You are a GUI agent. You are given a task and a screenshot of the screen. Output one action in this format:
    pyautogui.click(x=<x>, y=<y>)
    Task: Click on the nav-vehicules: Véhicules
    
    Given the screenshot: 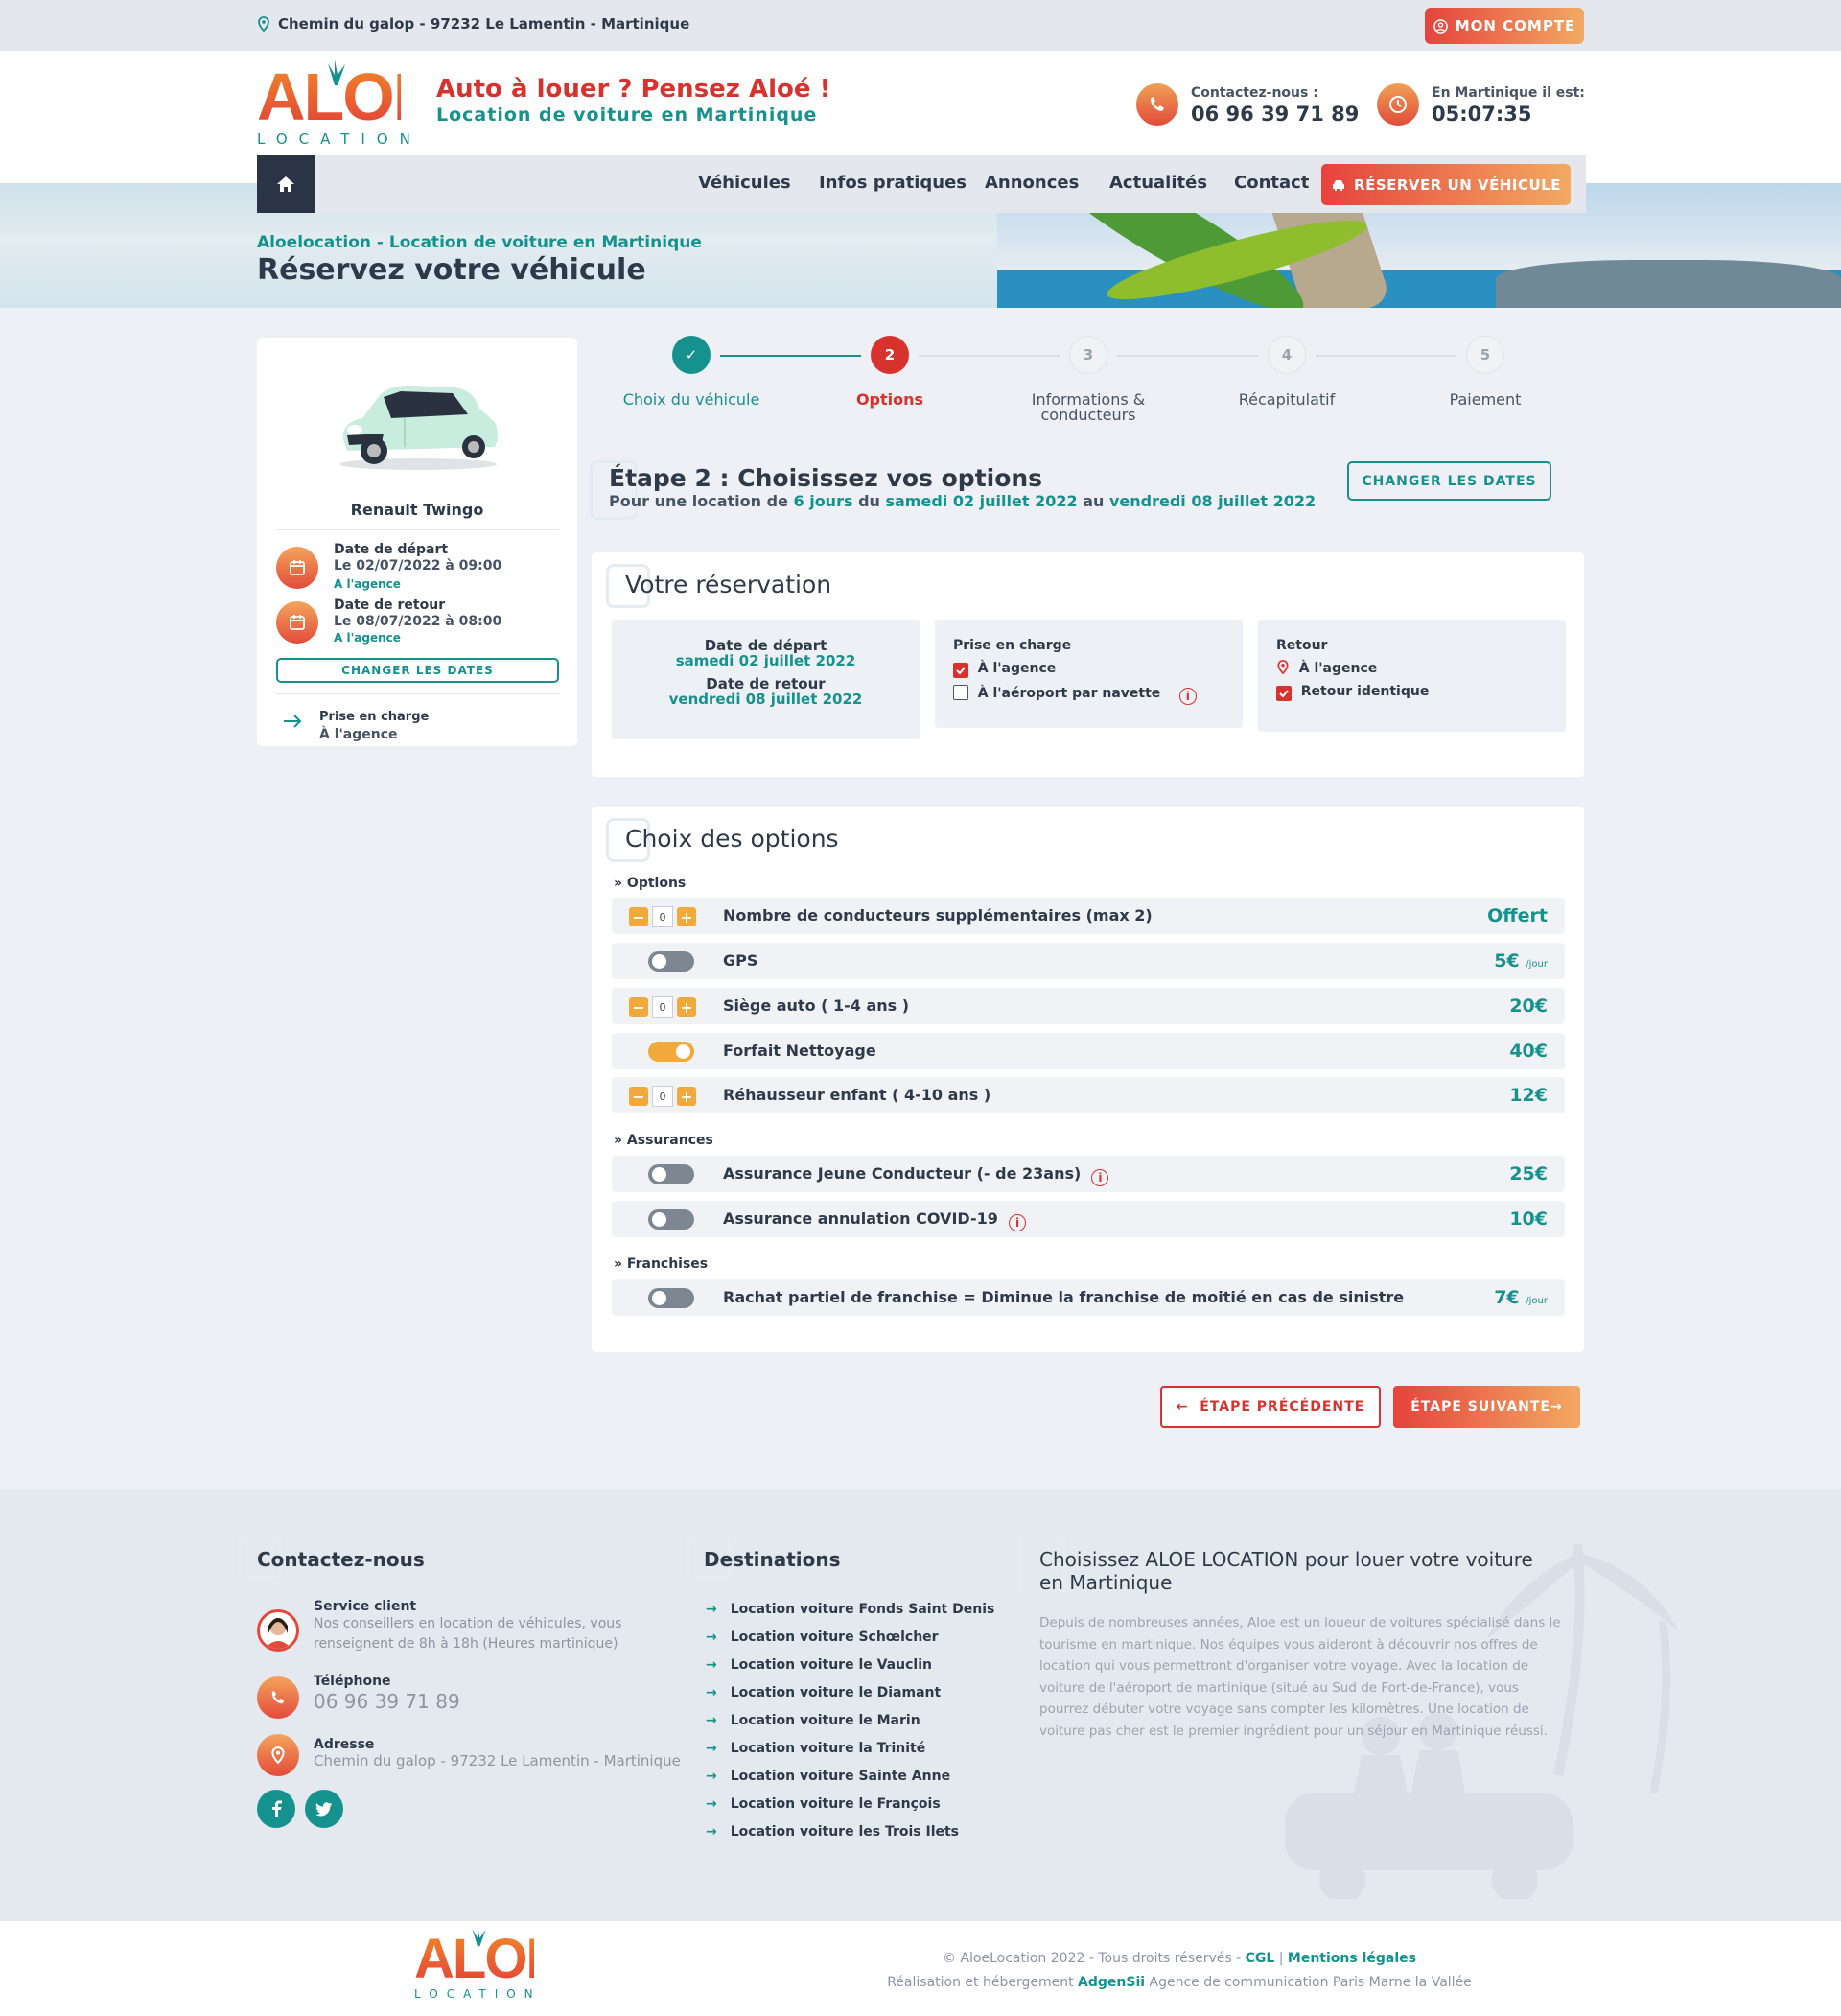 What is the action you would take?
    pyautogui.click(x=744, y=183)
    